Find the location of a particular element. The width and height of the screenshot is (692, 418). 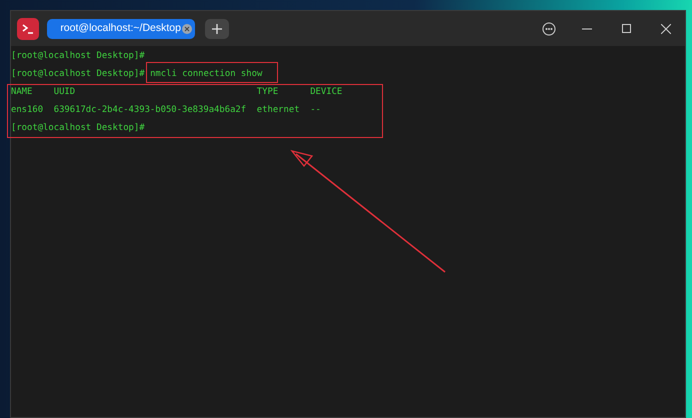

command-output: NAME UUID TYPE DEVICE is located at coordinates (176, 92).